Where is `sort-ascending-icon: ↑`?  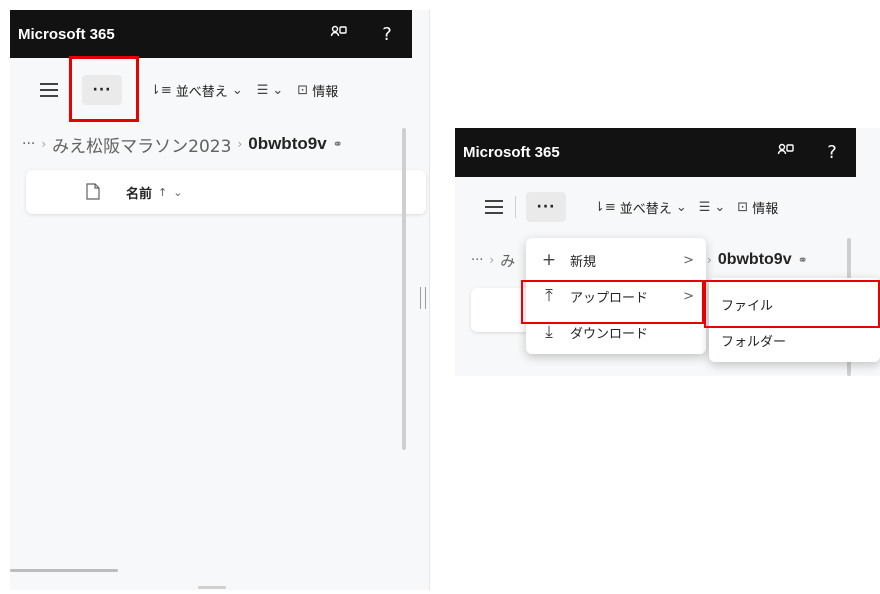
sort-ascending-icon: ↑ is located at coordinates (163, 192).